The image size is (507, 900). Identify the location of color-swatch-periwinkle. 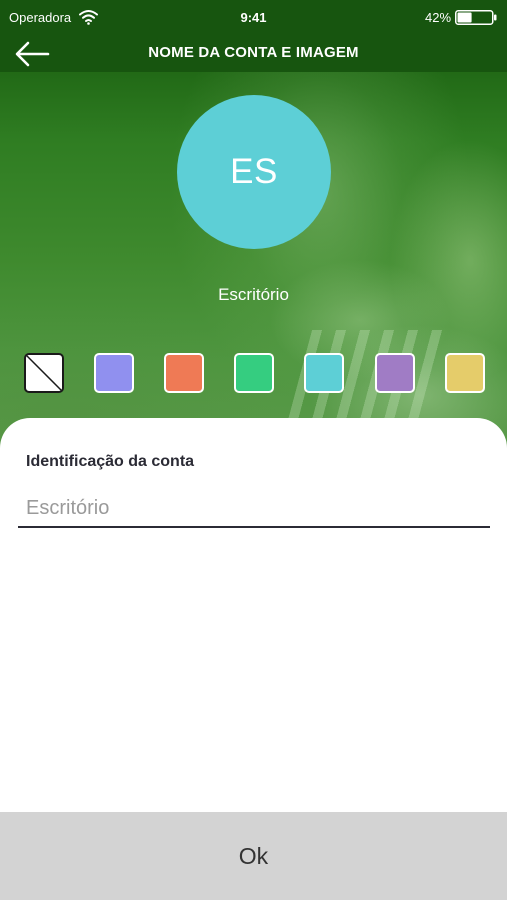
(114, 373).